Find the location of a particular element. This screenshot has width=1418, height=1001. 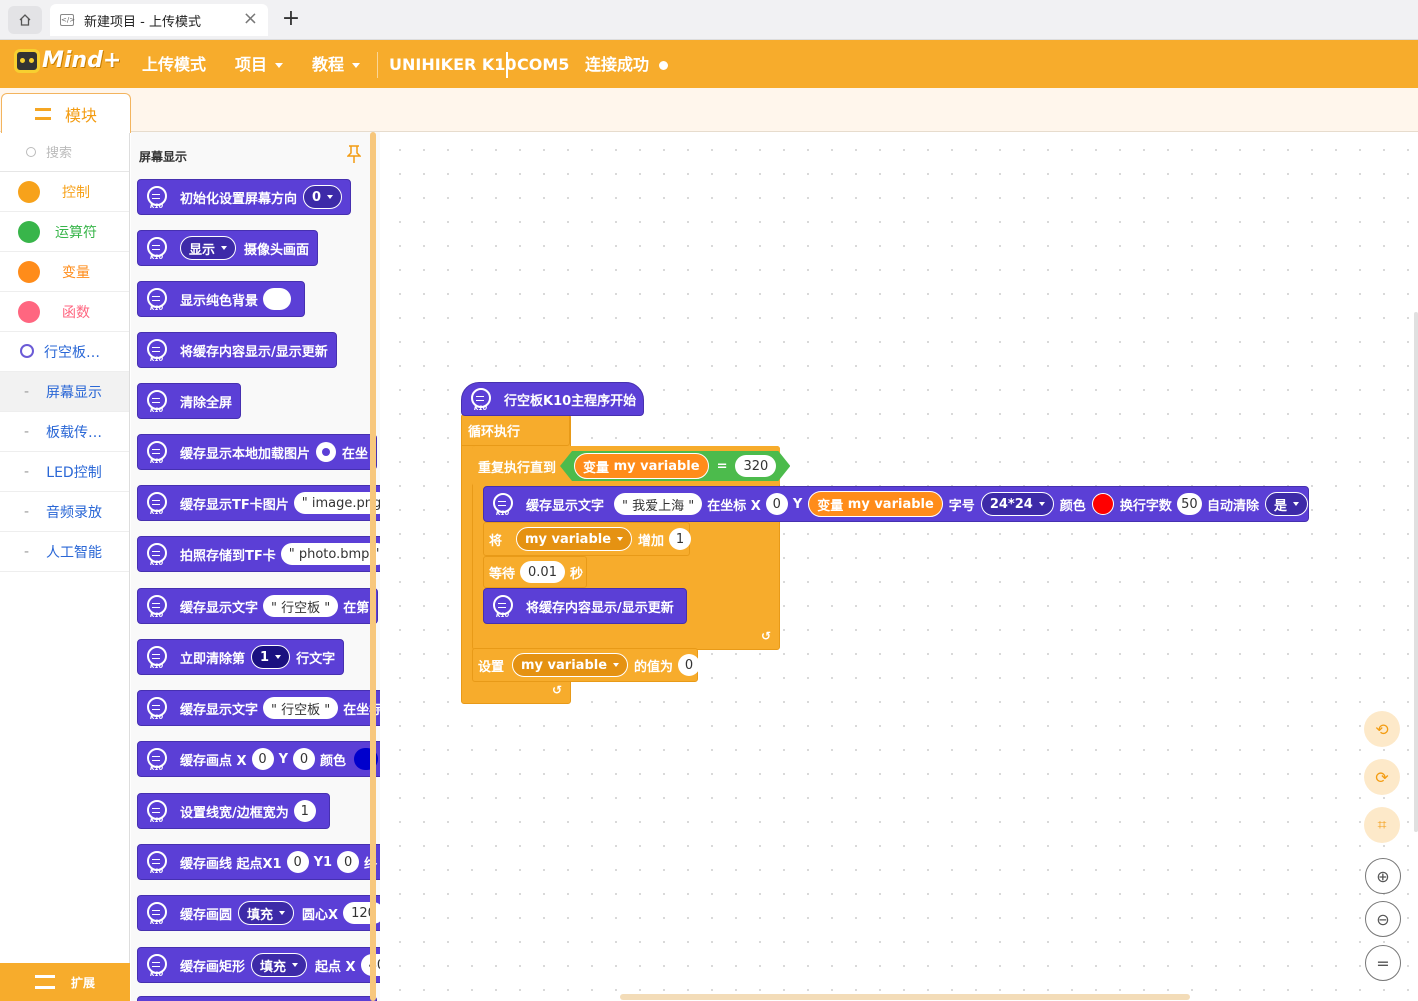

wait-block: 等待 0.01 秒 is located at coordinates (535, 572).